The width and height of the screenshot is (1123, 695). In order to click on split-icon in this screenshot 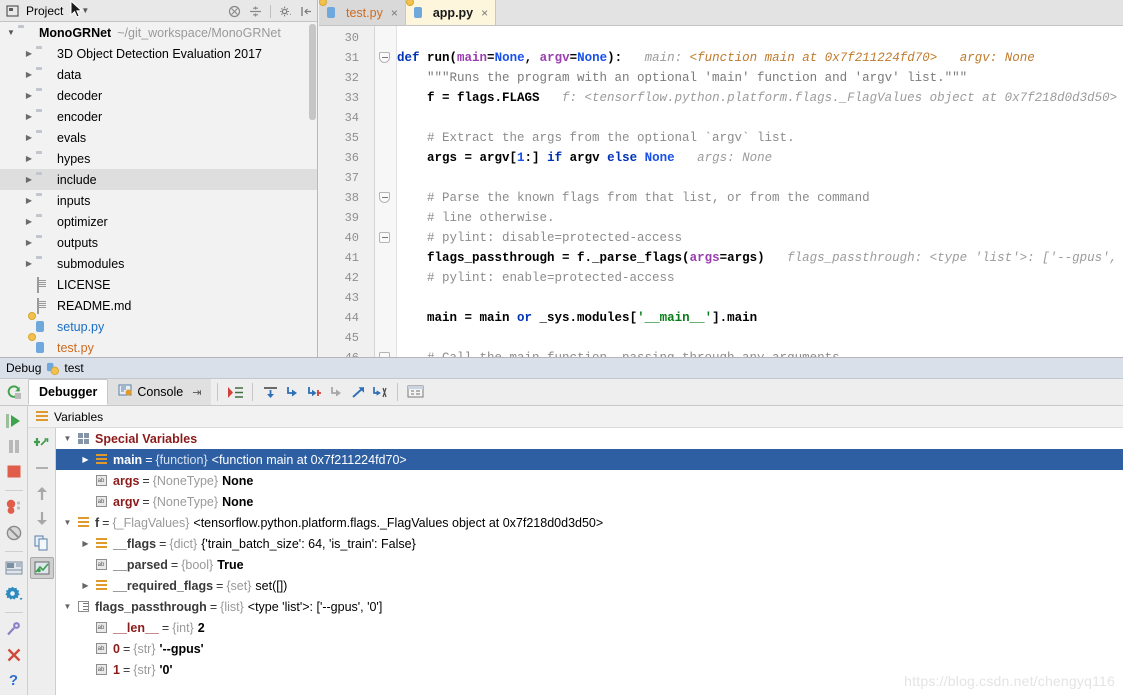, I will do `click(255, 11)`.